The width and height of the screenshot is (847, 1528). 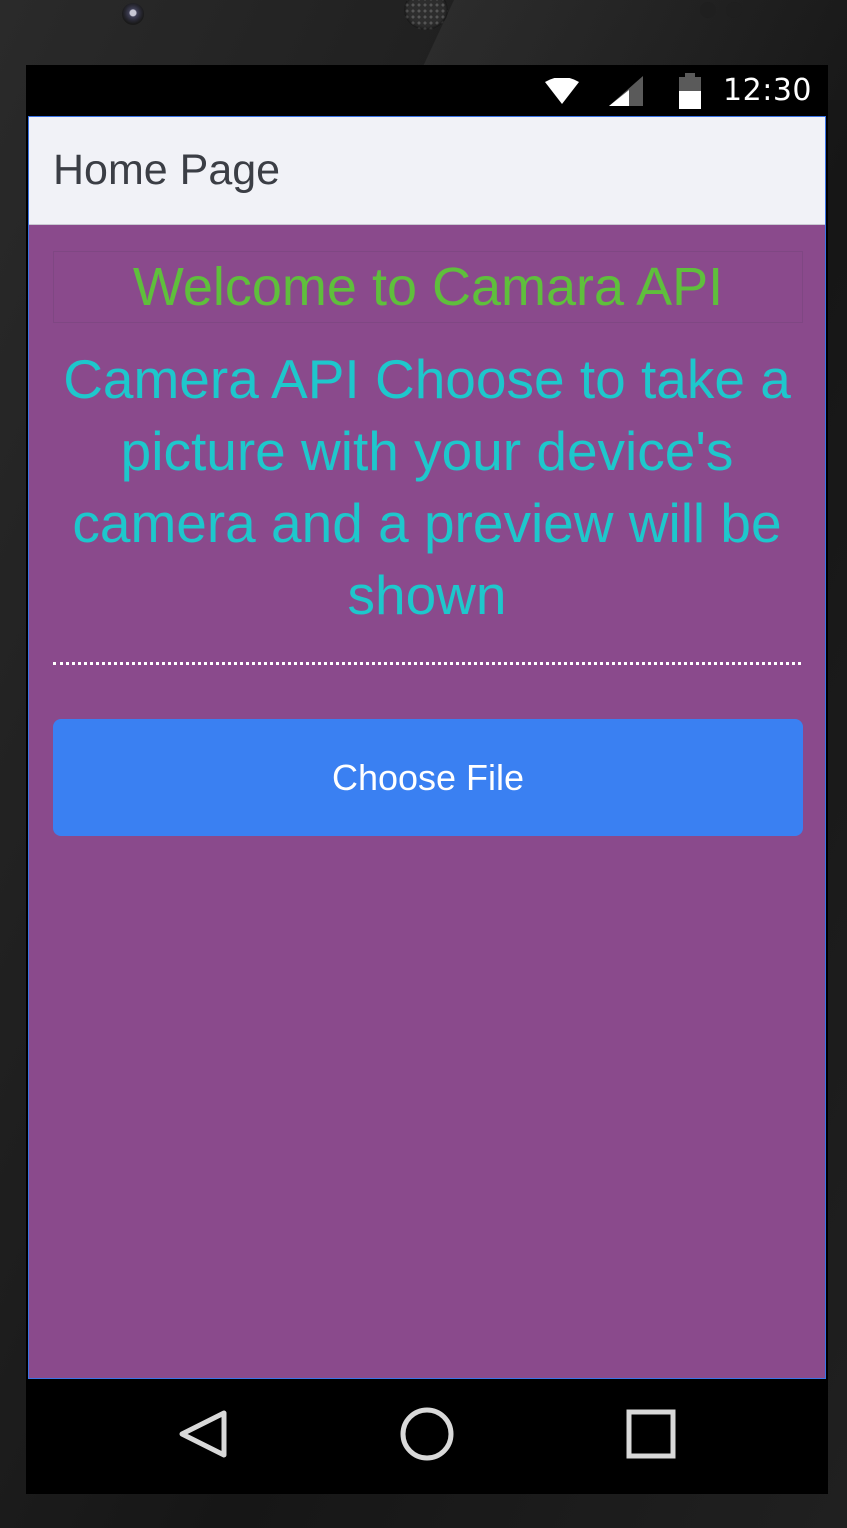 What do you see at coordinates (427, 90) in the screenshot?
I see `status-bar: 12:30` at bounding box center [427, 90].